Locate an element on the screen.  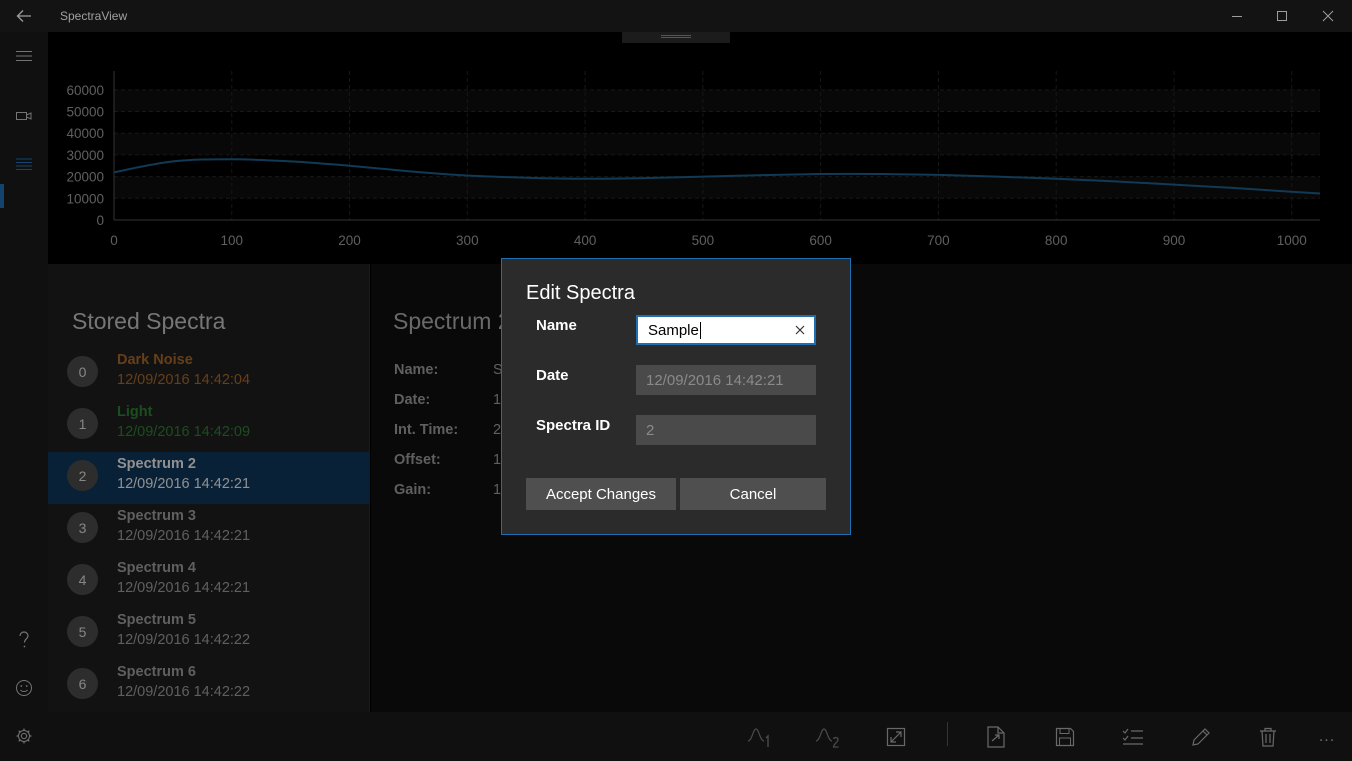
clear-icon is located at coordinates (800, 330).